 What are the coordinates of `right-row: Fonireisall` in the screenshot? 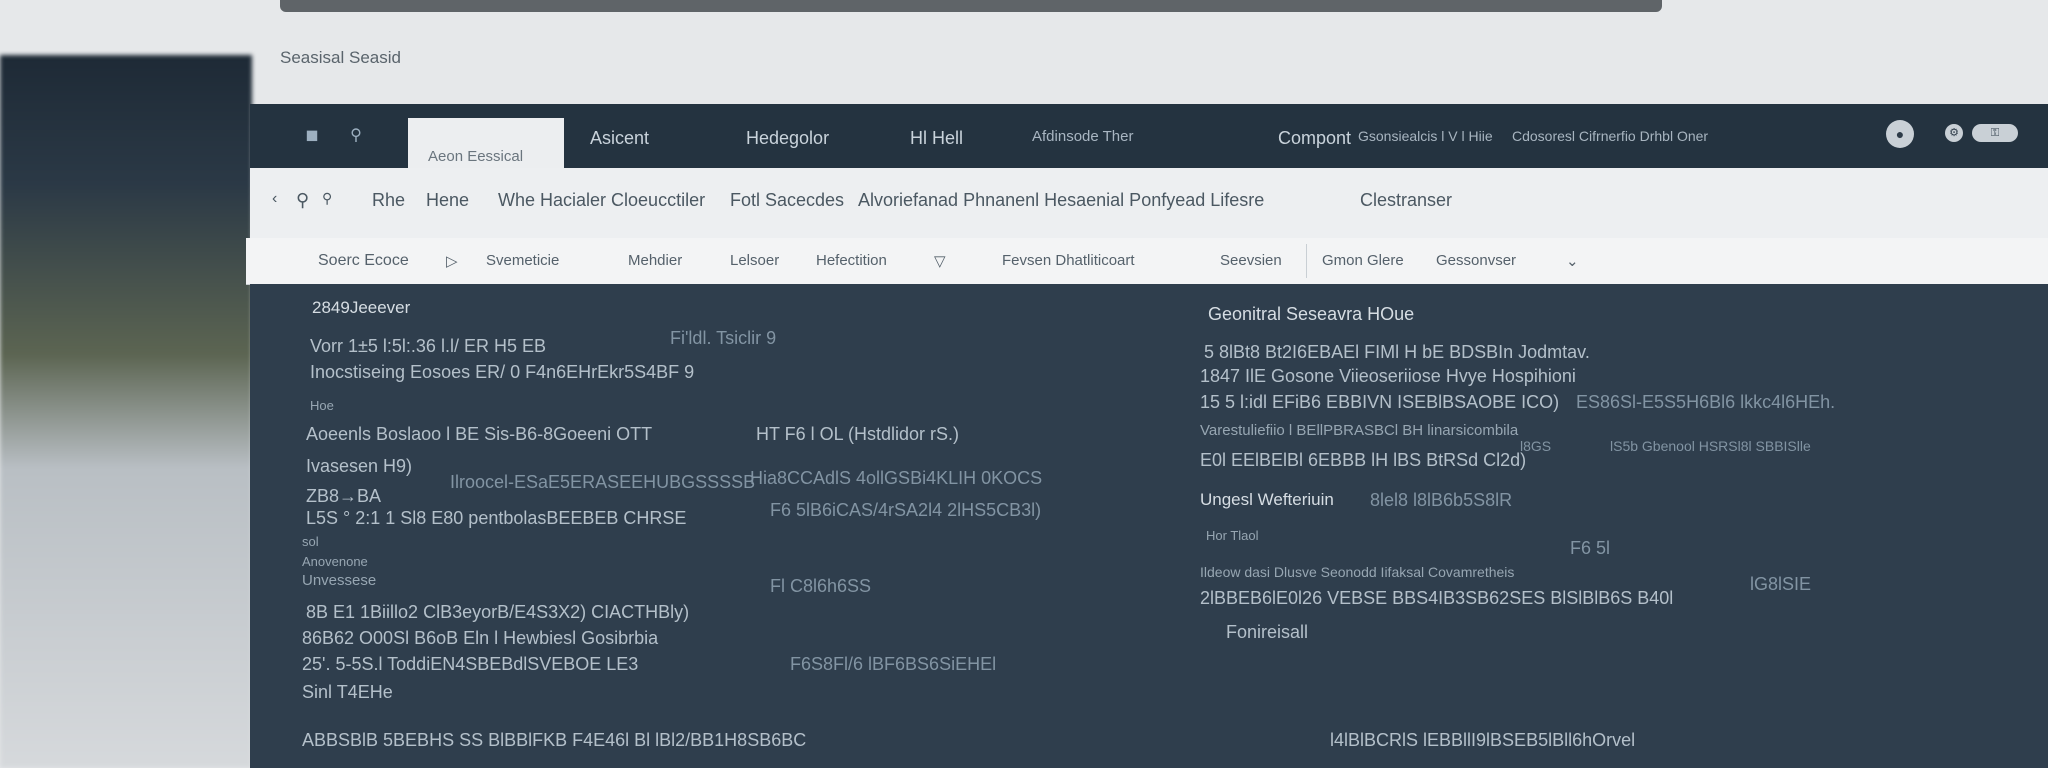 It's located at (1267, 632).